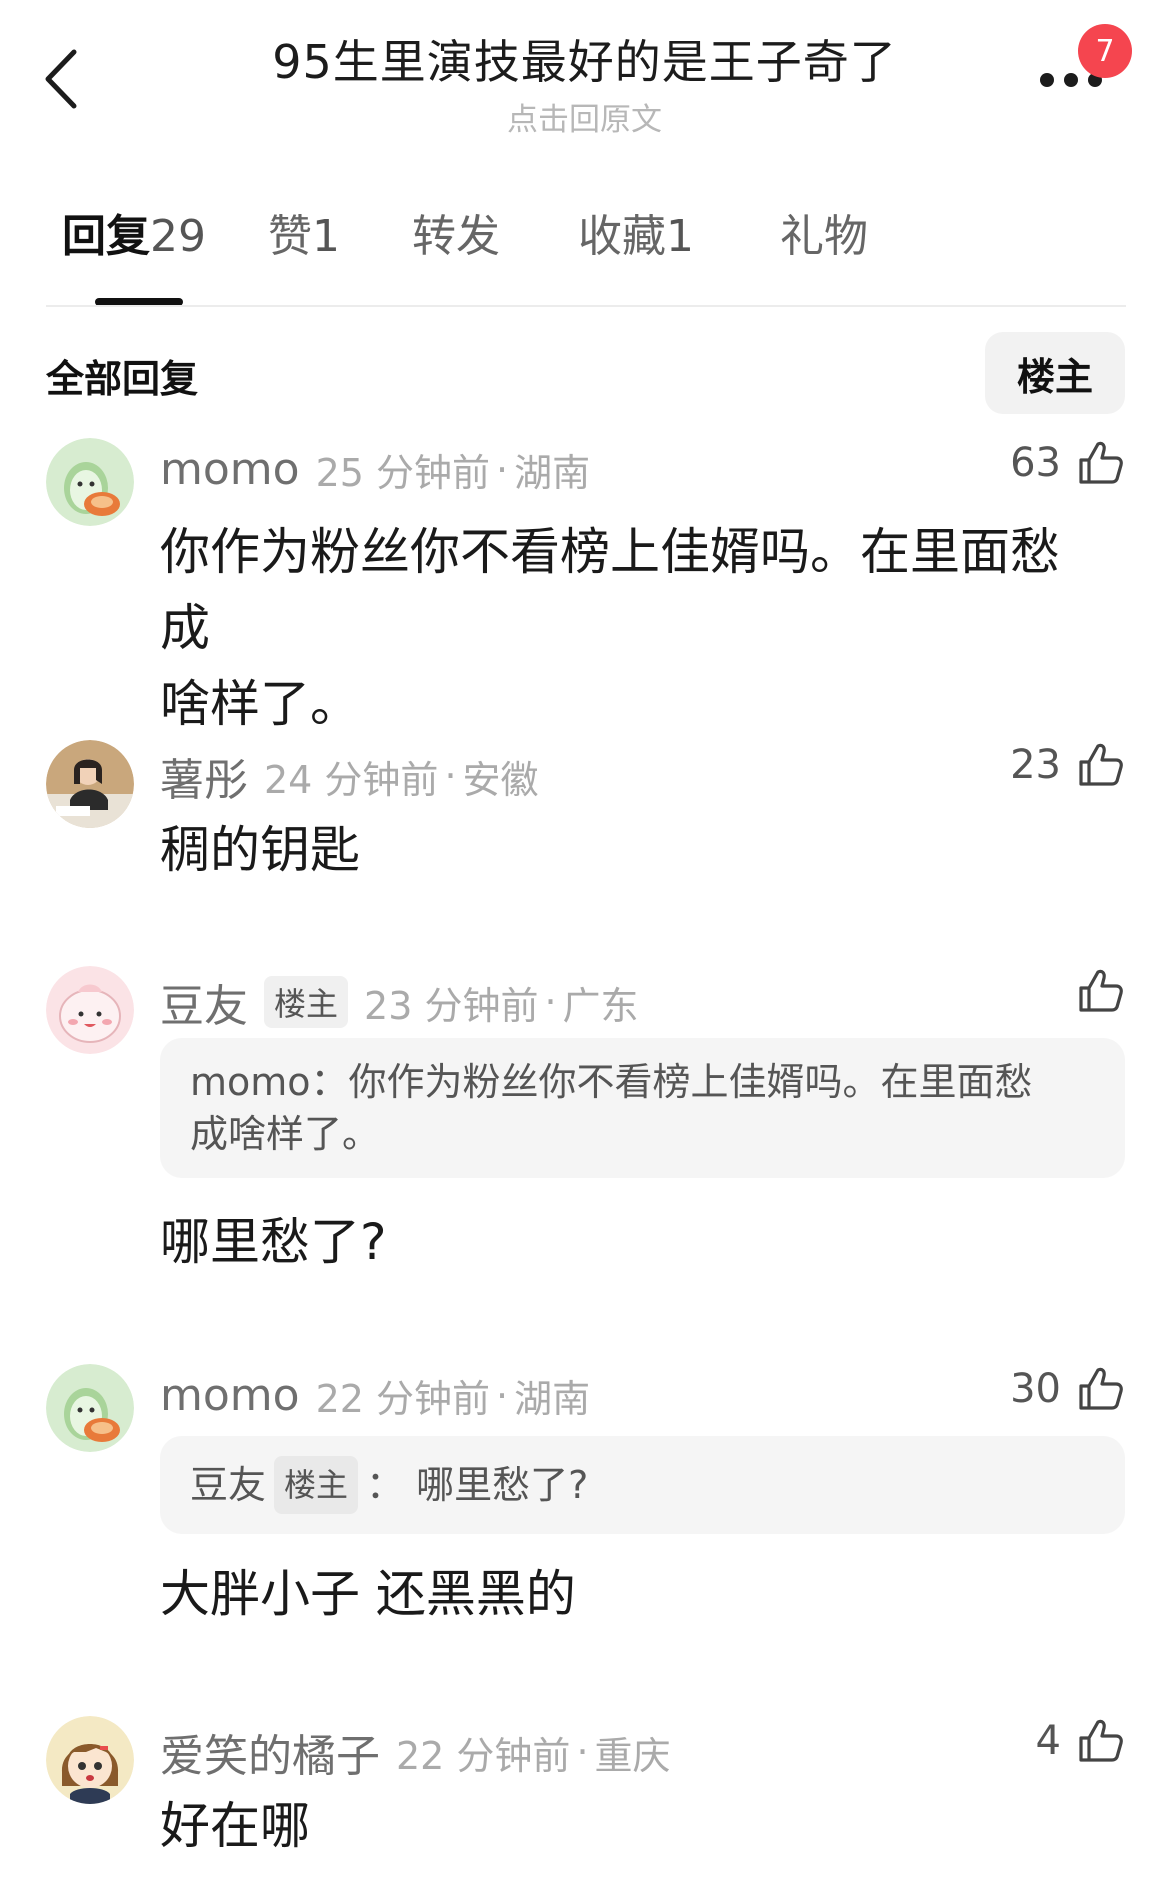  I want to click on comment-text: 哪里愁了?, so click(625, 1242).